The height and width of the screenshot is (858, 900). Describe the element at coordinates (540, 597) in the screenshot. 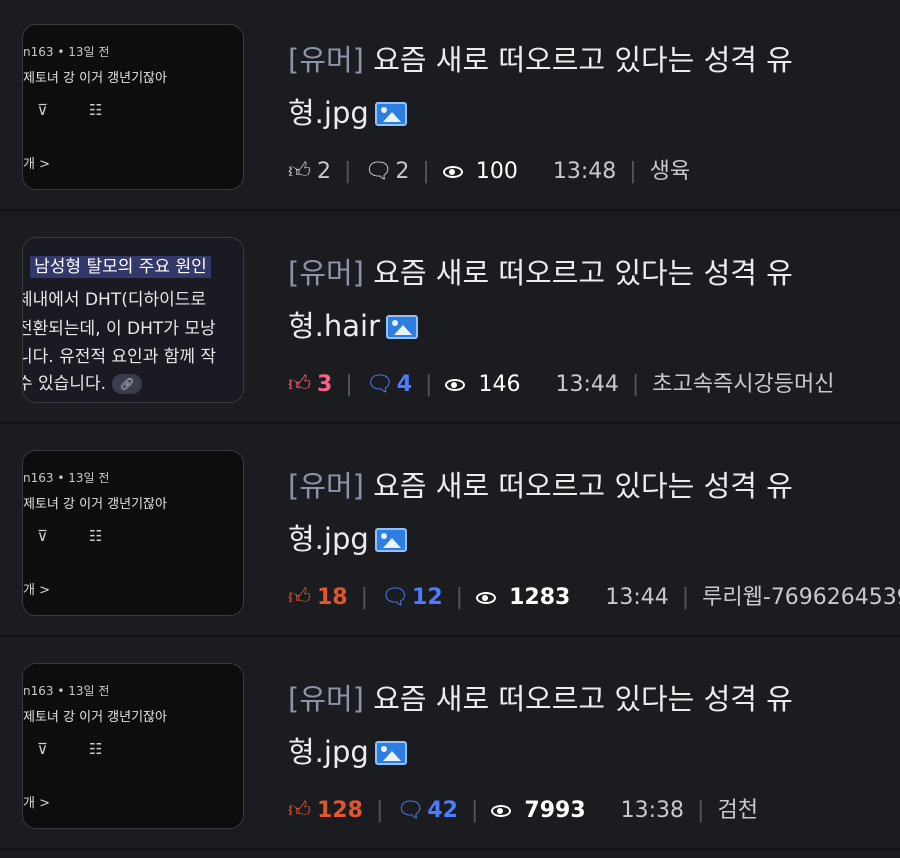

I see `view-count: 1283` at that location.